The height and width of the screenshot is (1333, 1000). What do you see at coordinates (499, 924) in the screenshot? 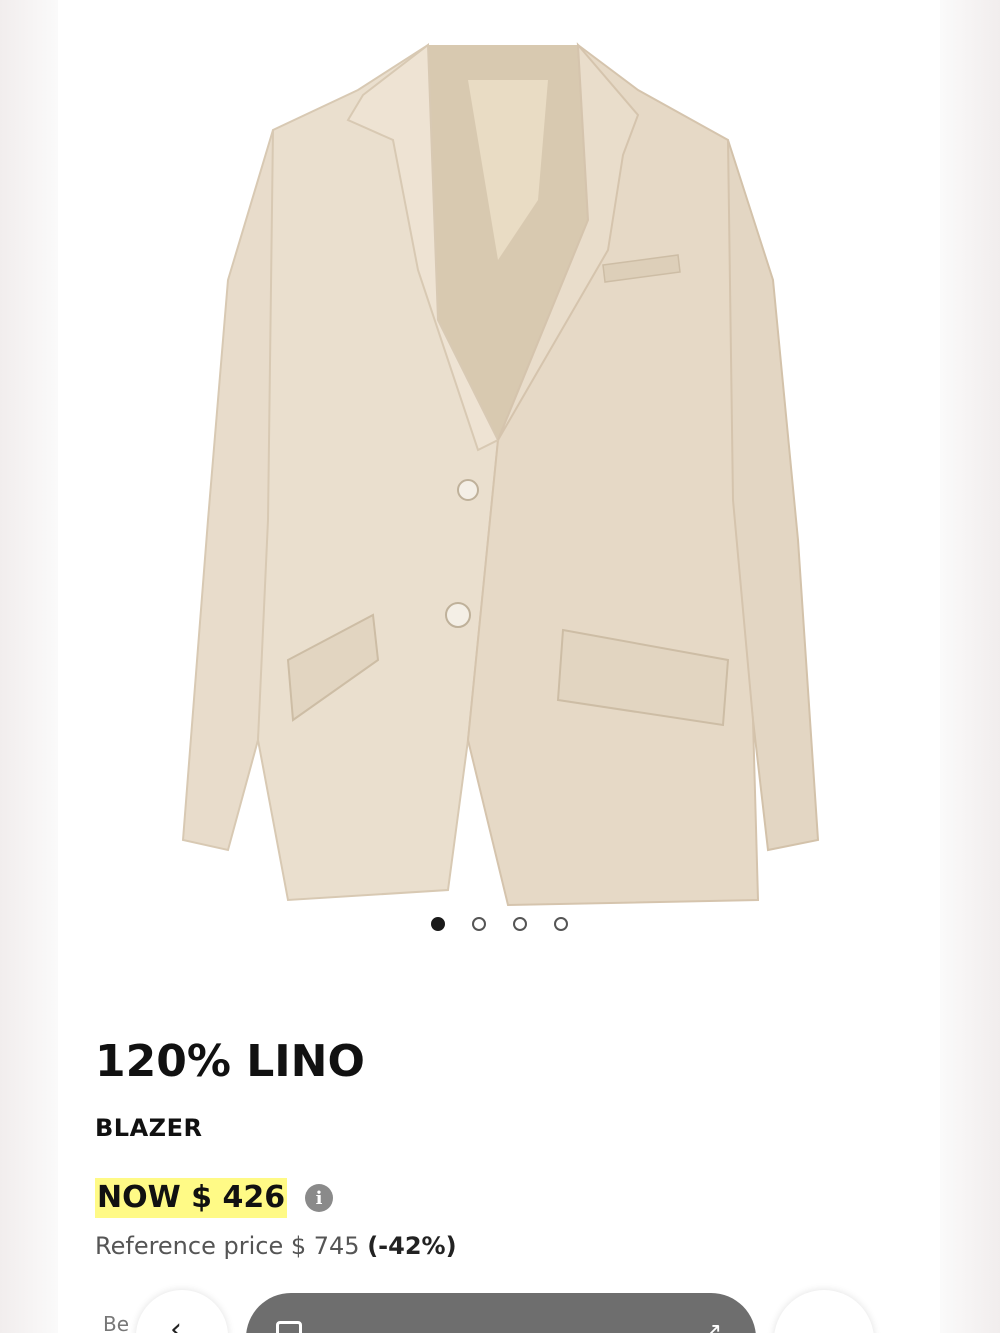
I see `gallery-pagination` at bounding box center [499, 924].